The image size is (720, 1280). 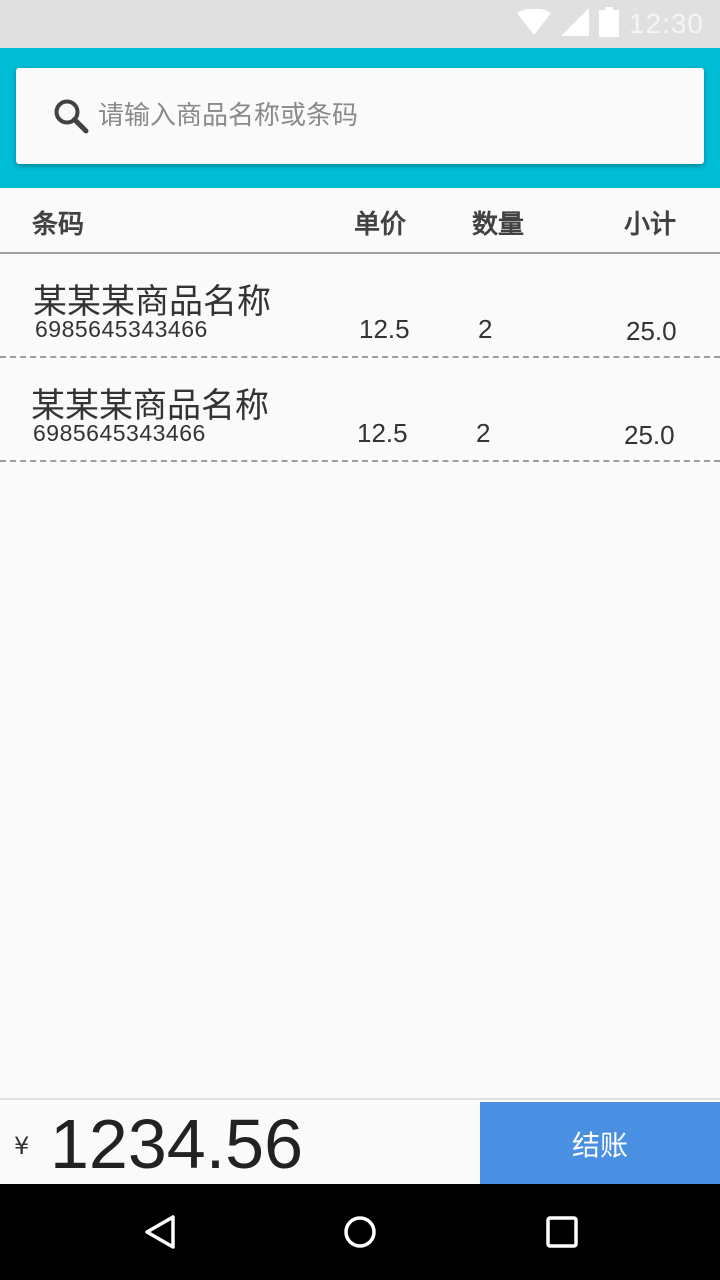 I want to click on checkout-button: 结账, so click(x=600, y=1144).